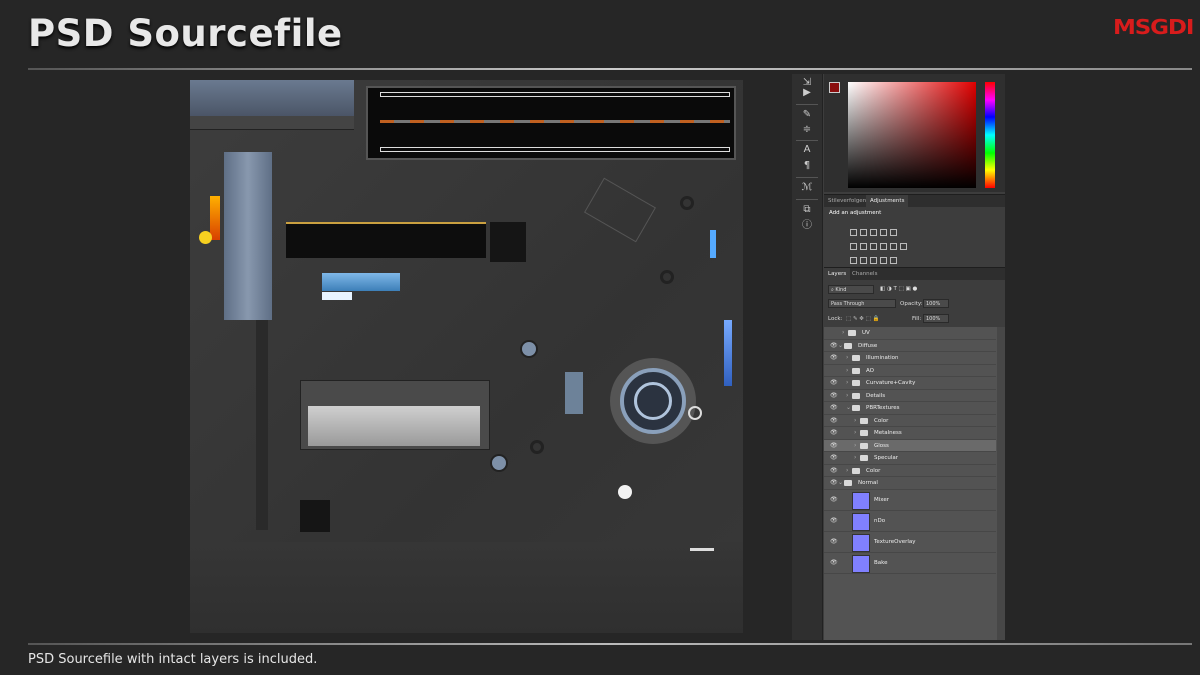 This screenshot has height=675, width=1200. What do you see at coordinates (914, 200) in the screenshot?
I see `adjustments-tabbar: Stileverfolgen Adjustments` at bounding box center [914, 200].